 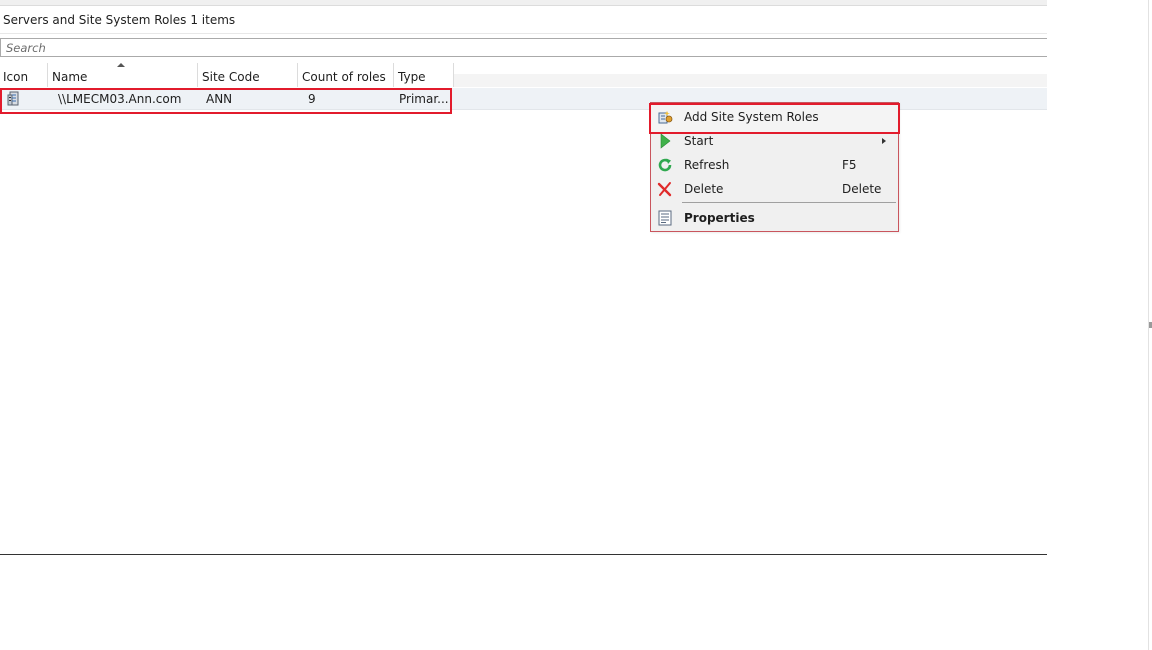 What do you see at coordinates (774, 218) in the screenshot?
I see `menu-item-properties: Properties` at bounding box center [774, 218].